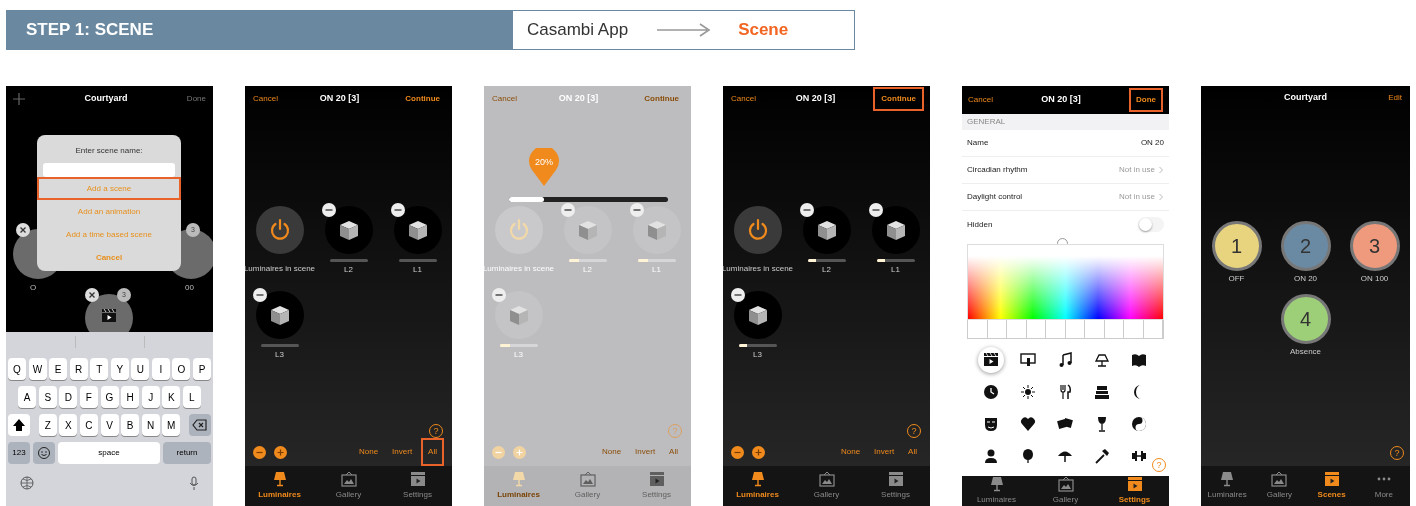 Image resolution: width=1416 pixels, height=506 pixels. I want to click on key: K, so click(171, 397).